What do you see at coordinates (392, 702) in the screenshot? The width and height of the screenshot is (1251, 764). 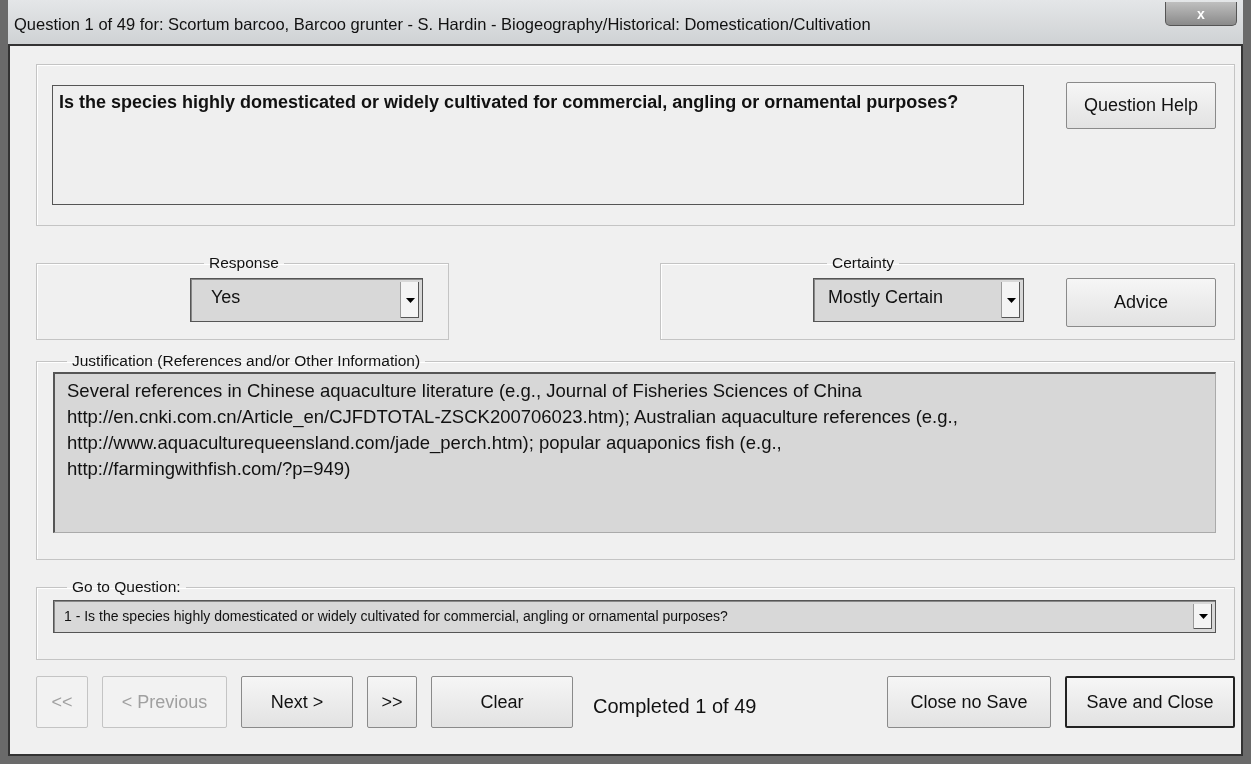 I see `nav-button: >>` at bounding box center [392, 702].